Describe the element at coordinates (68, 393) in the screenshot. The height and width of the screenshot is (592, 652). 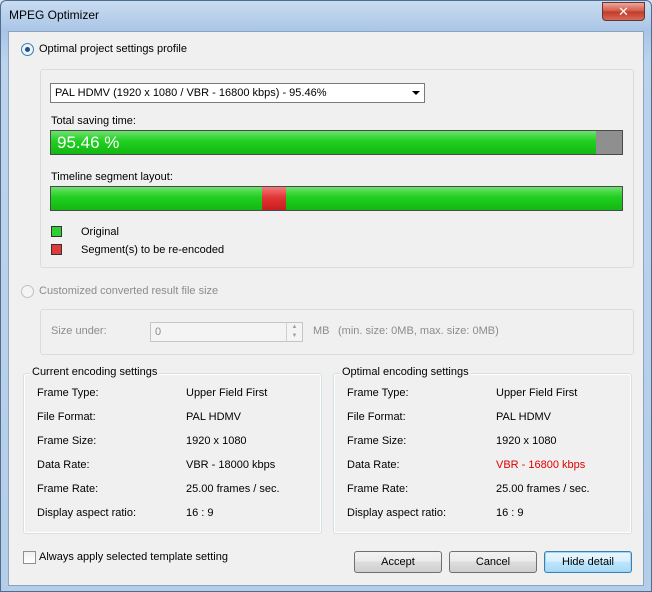
I see `current-row-label: Frame Type:` at that location.